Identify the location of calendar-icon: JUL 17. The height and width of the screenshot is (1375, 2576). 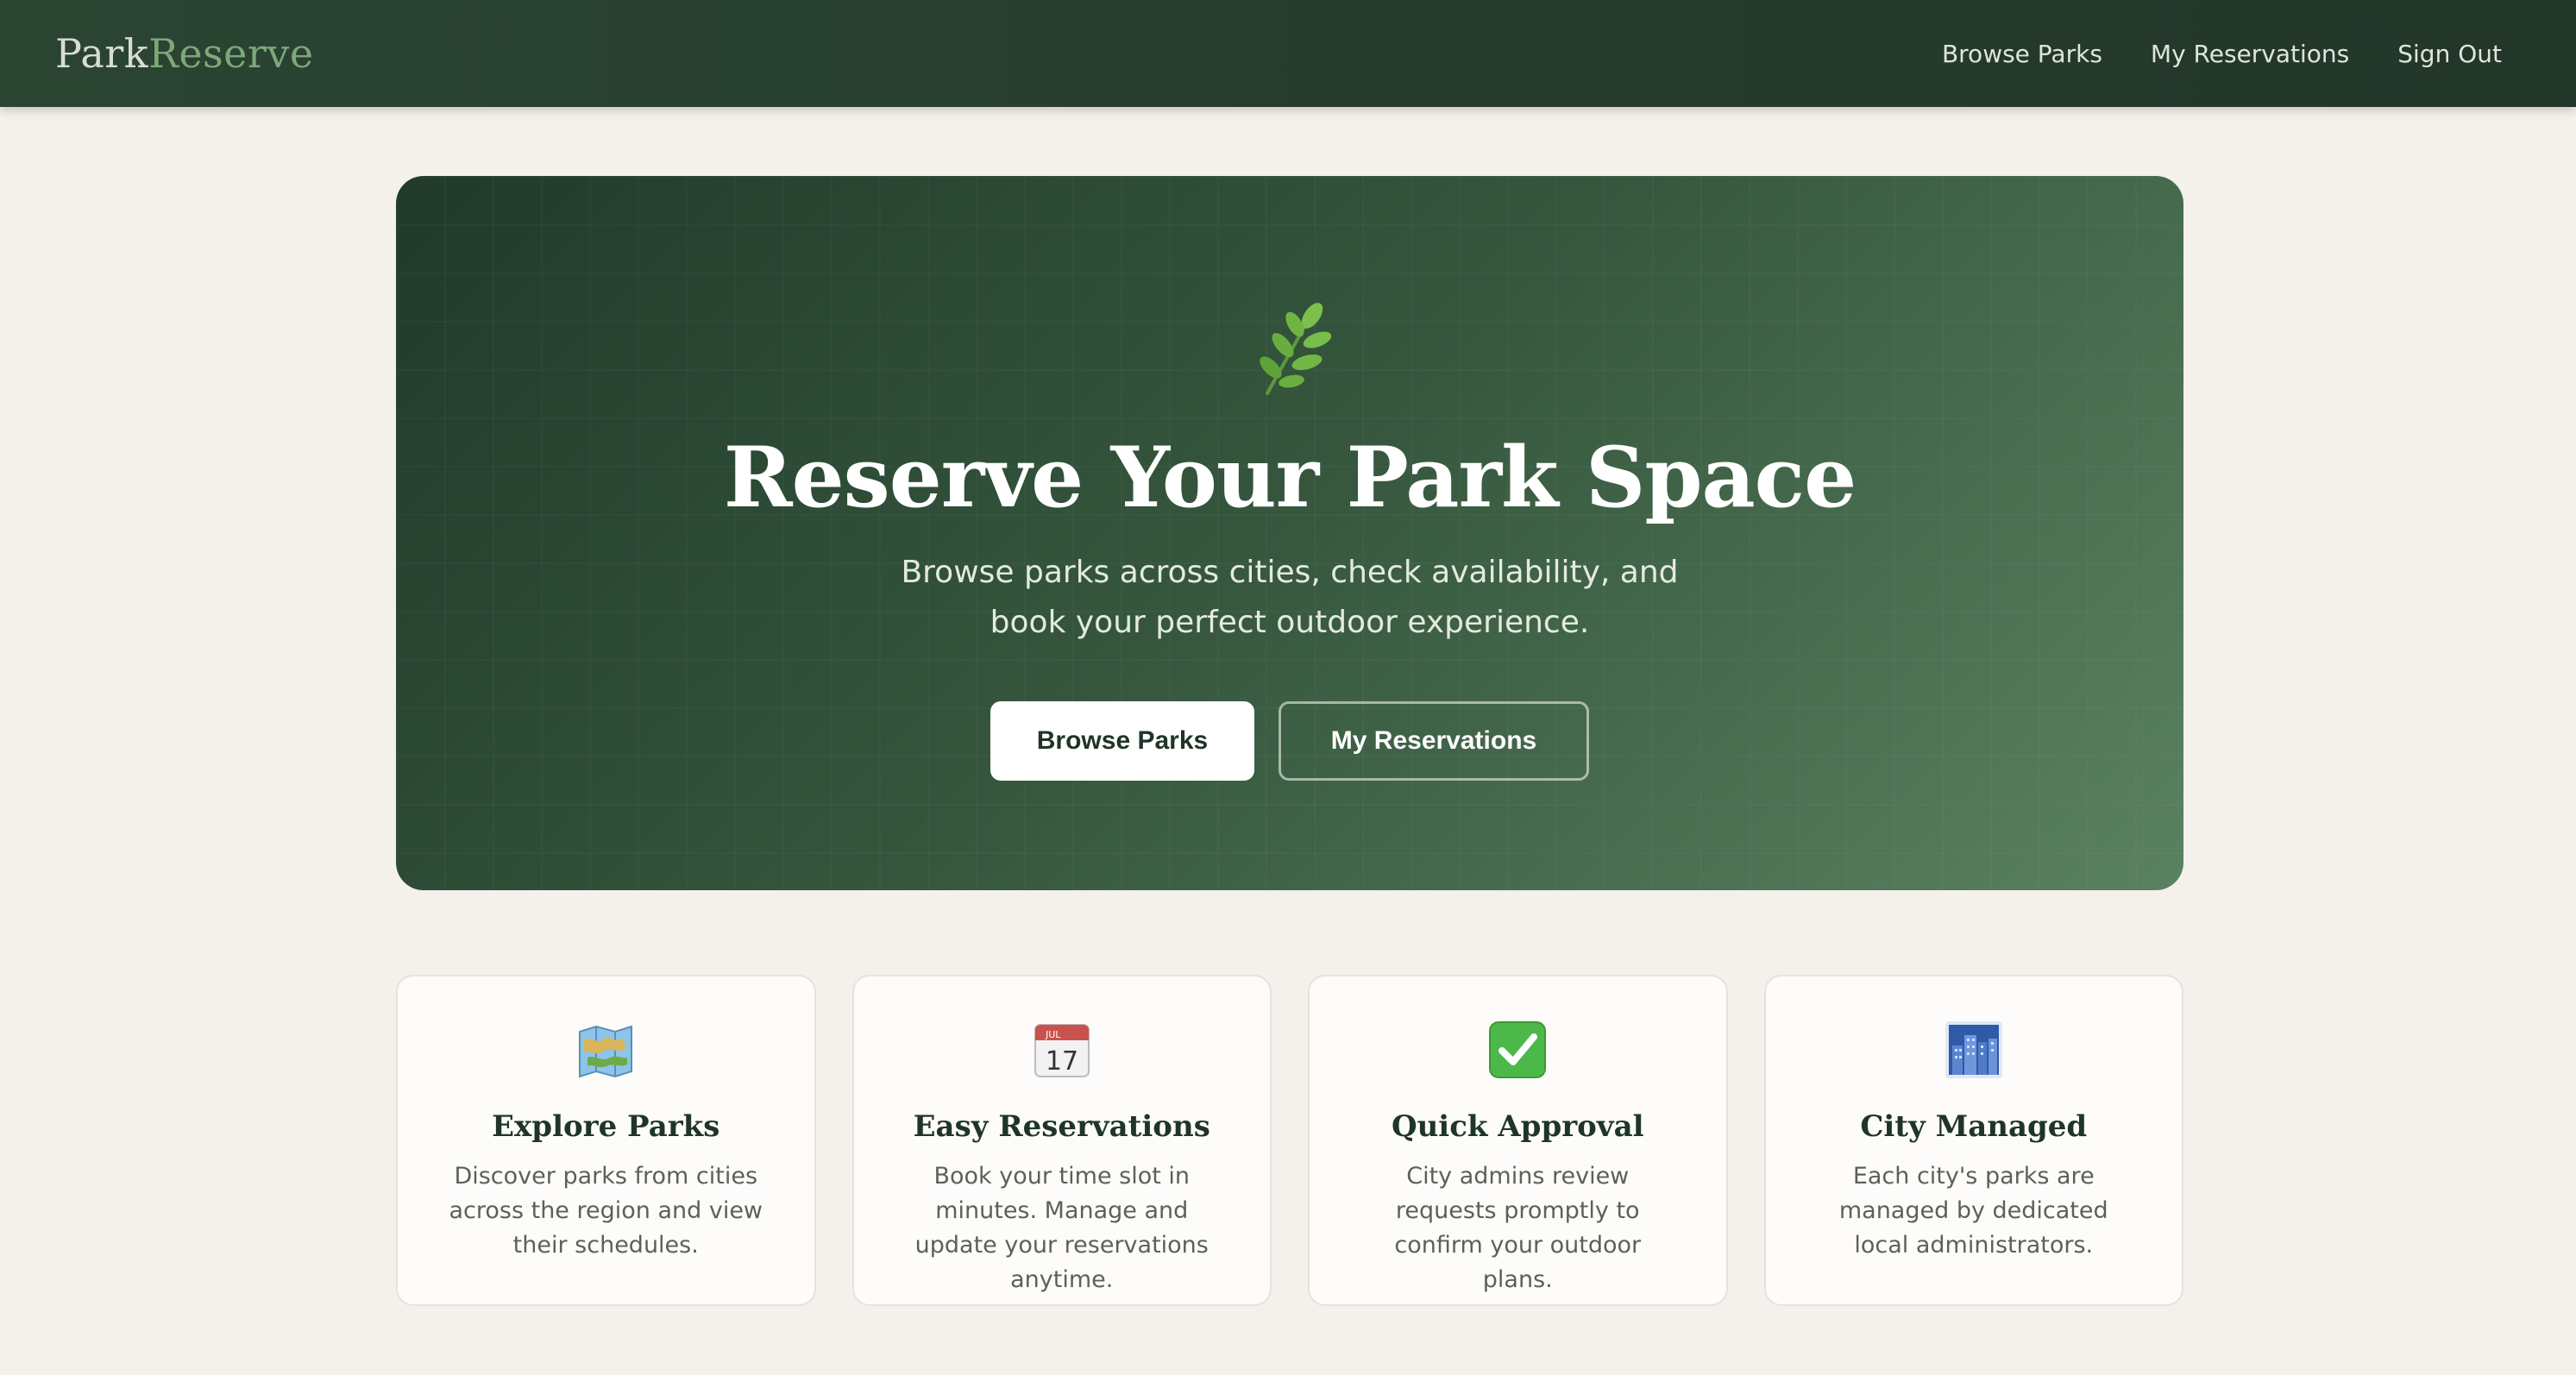
(1062, 1050).